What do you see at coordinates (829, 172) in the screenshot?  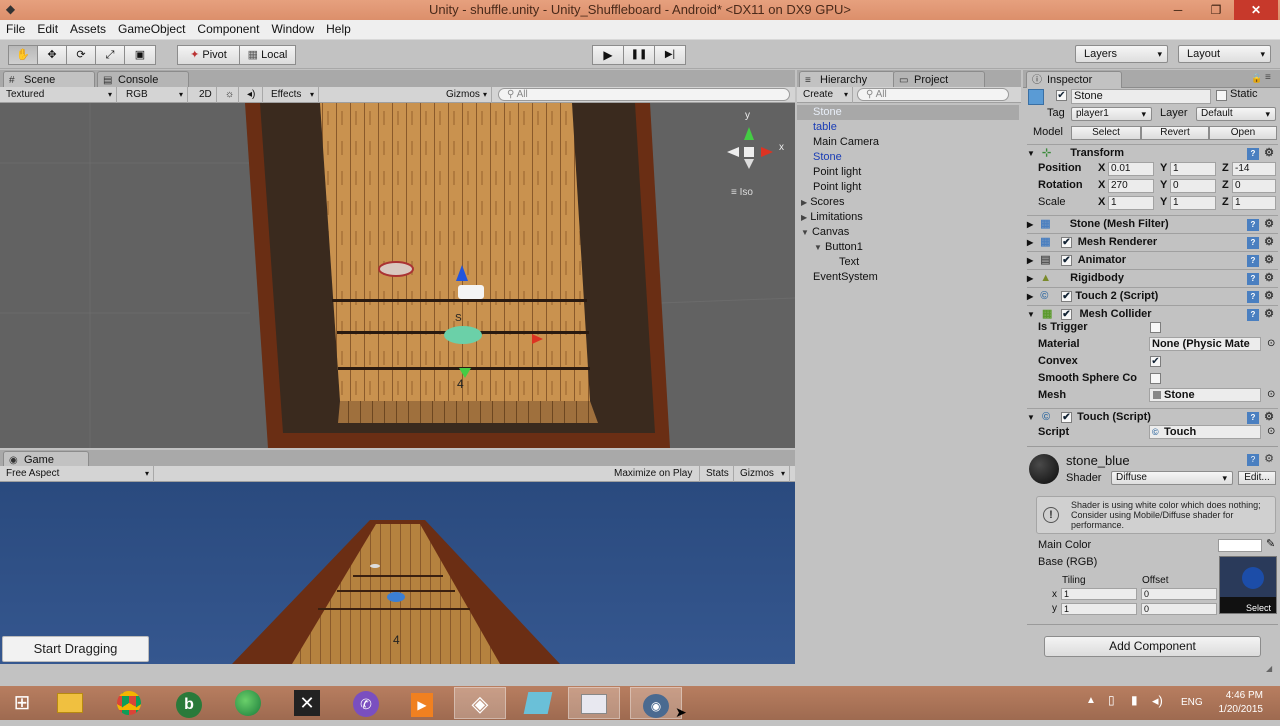 I see `hierarchy-item-point-light-1: Point light` at bounding box center [829, 172].